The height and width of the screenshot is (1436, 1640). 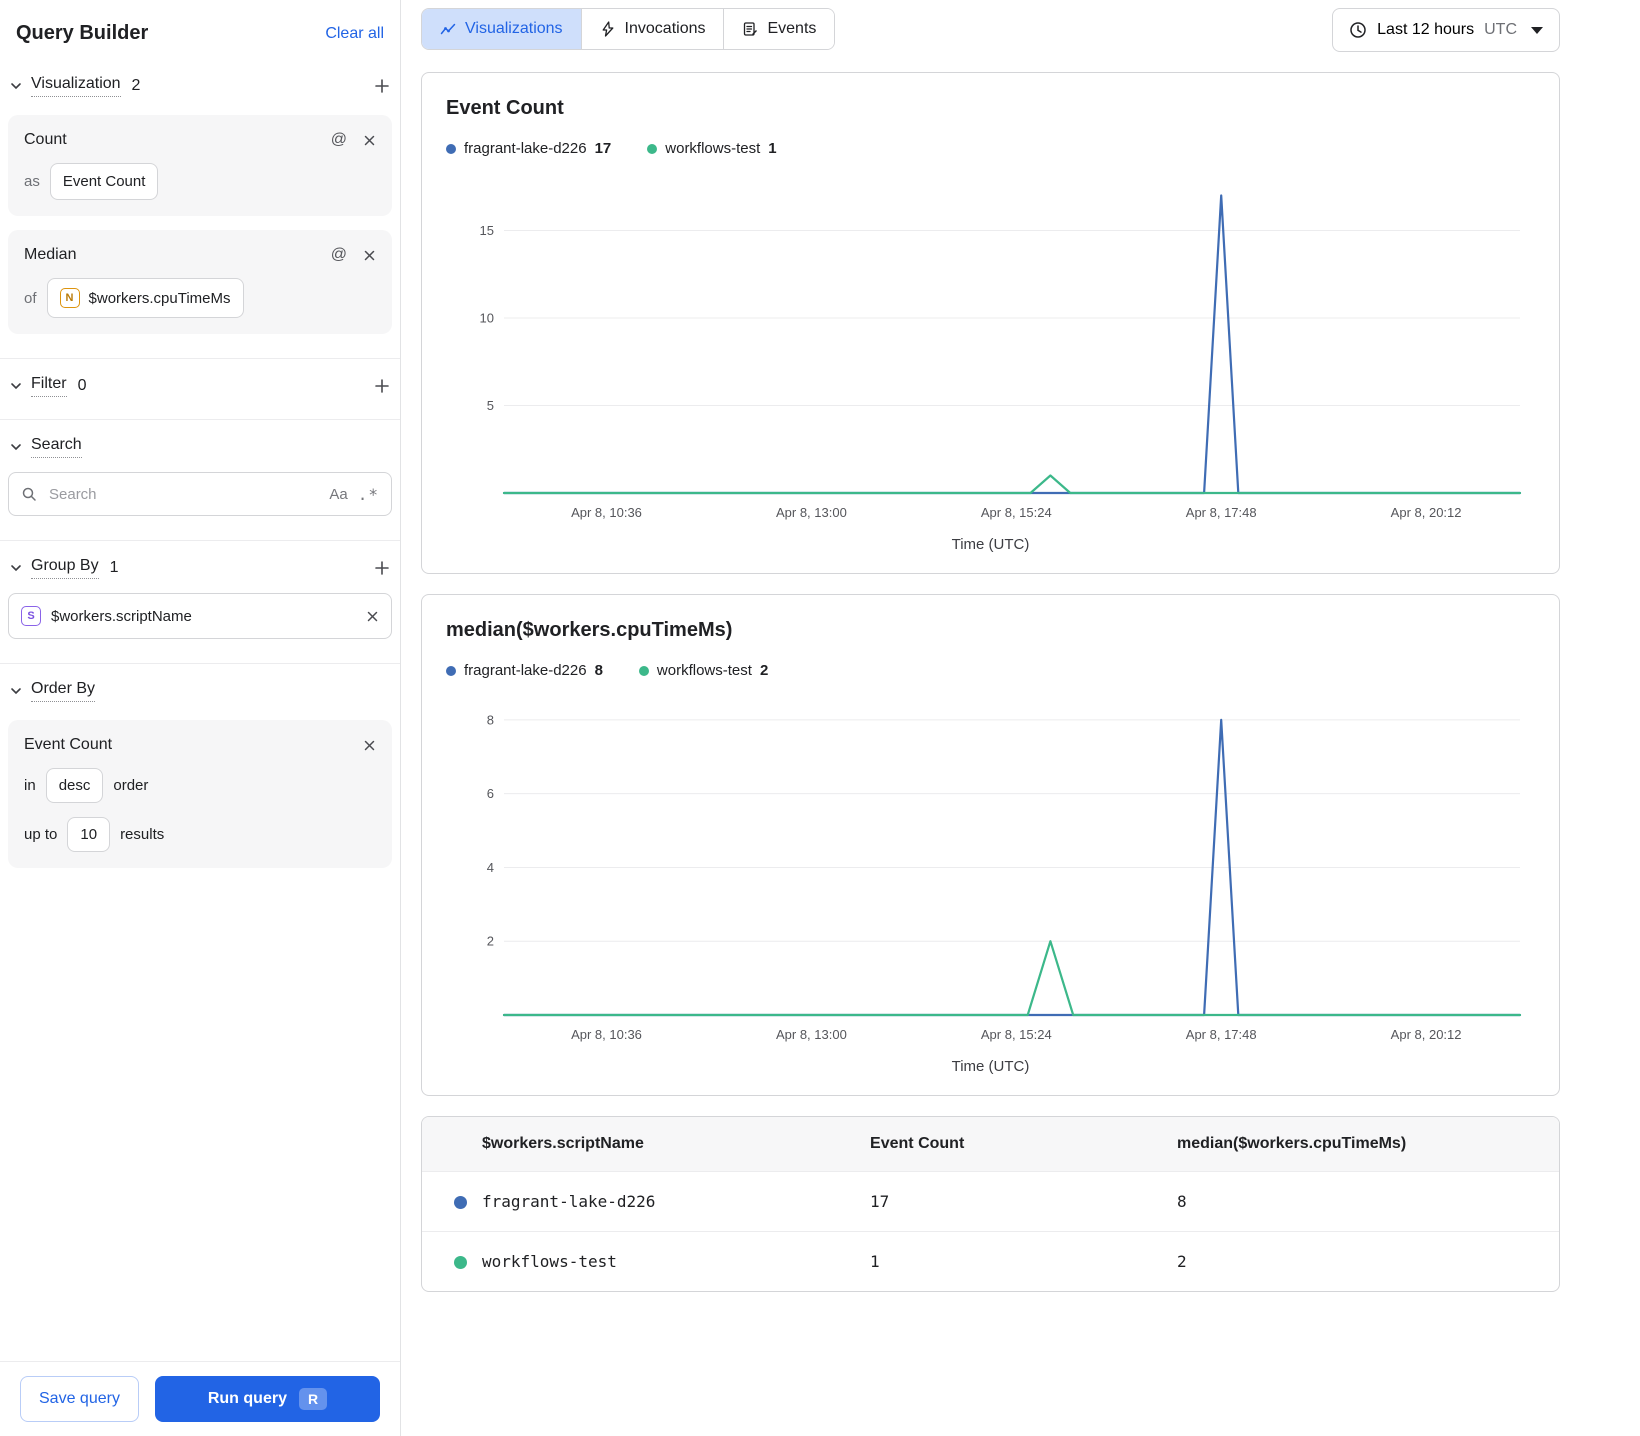 I want to click on script-name-cell: fragrant-lake-d226, so click(x=638, y=1201).